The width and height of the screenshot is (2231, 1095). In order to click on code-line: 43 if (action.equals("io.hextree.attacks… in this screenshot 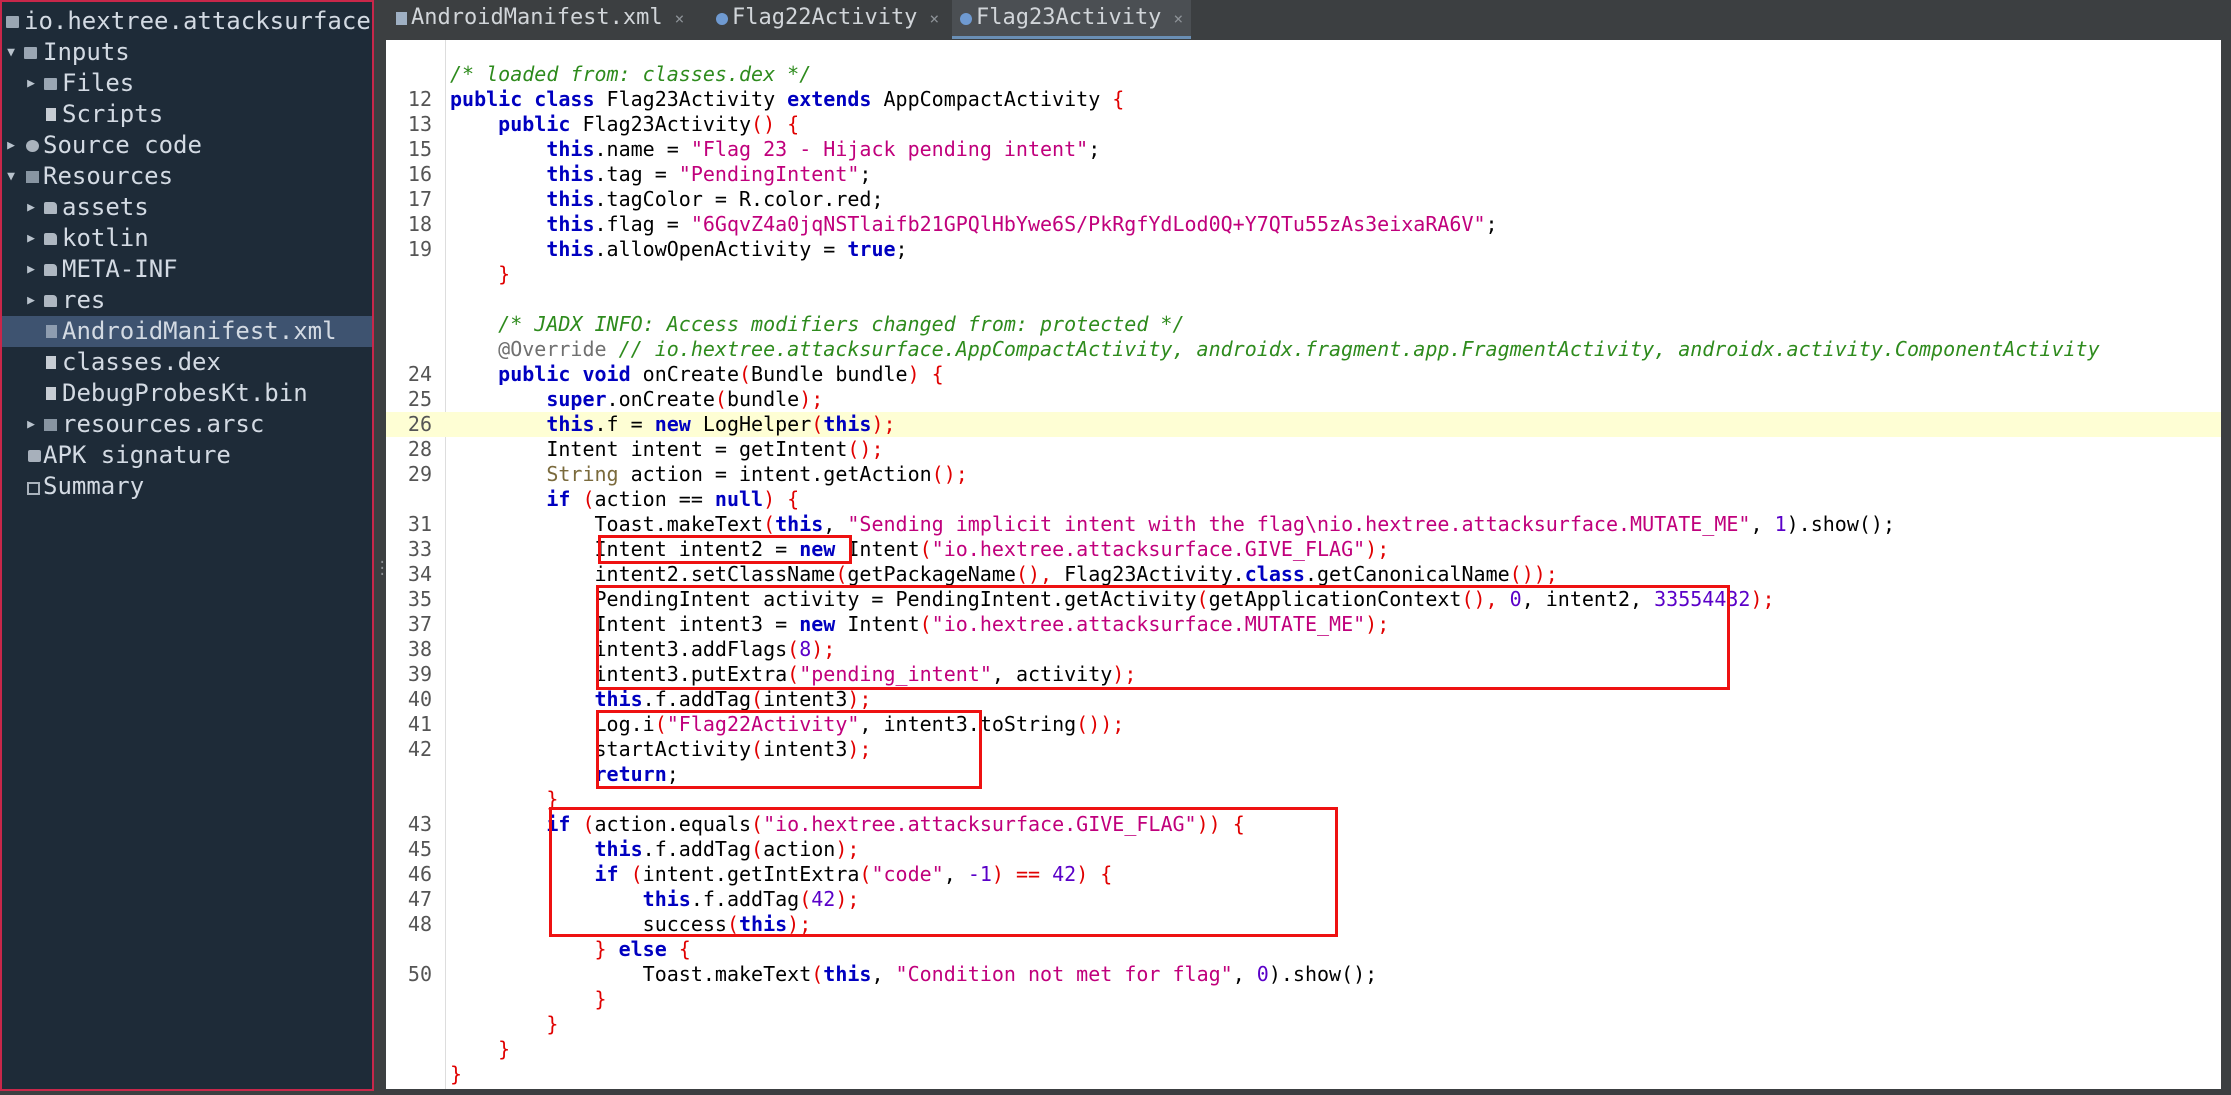, I will do `click(1303, 824)`.